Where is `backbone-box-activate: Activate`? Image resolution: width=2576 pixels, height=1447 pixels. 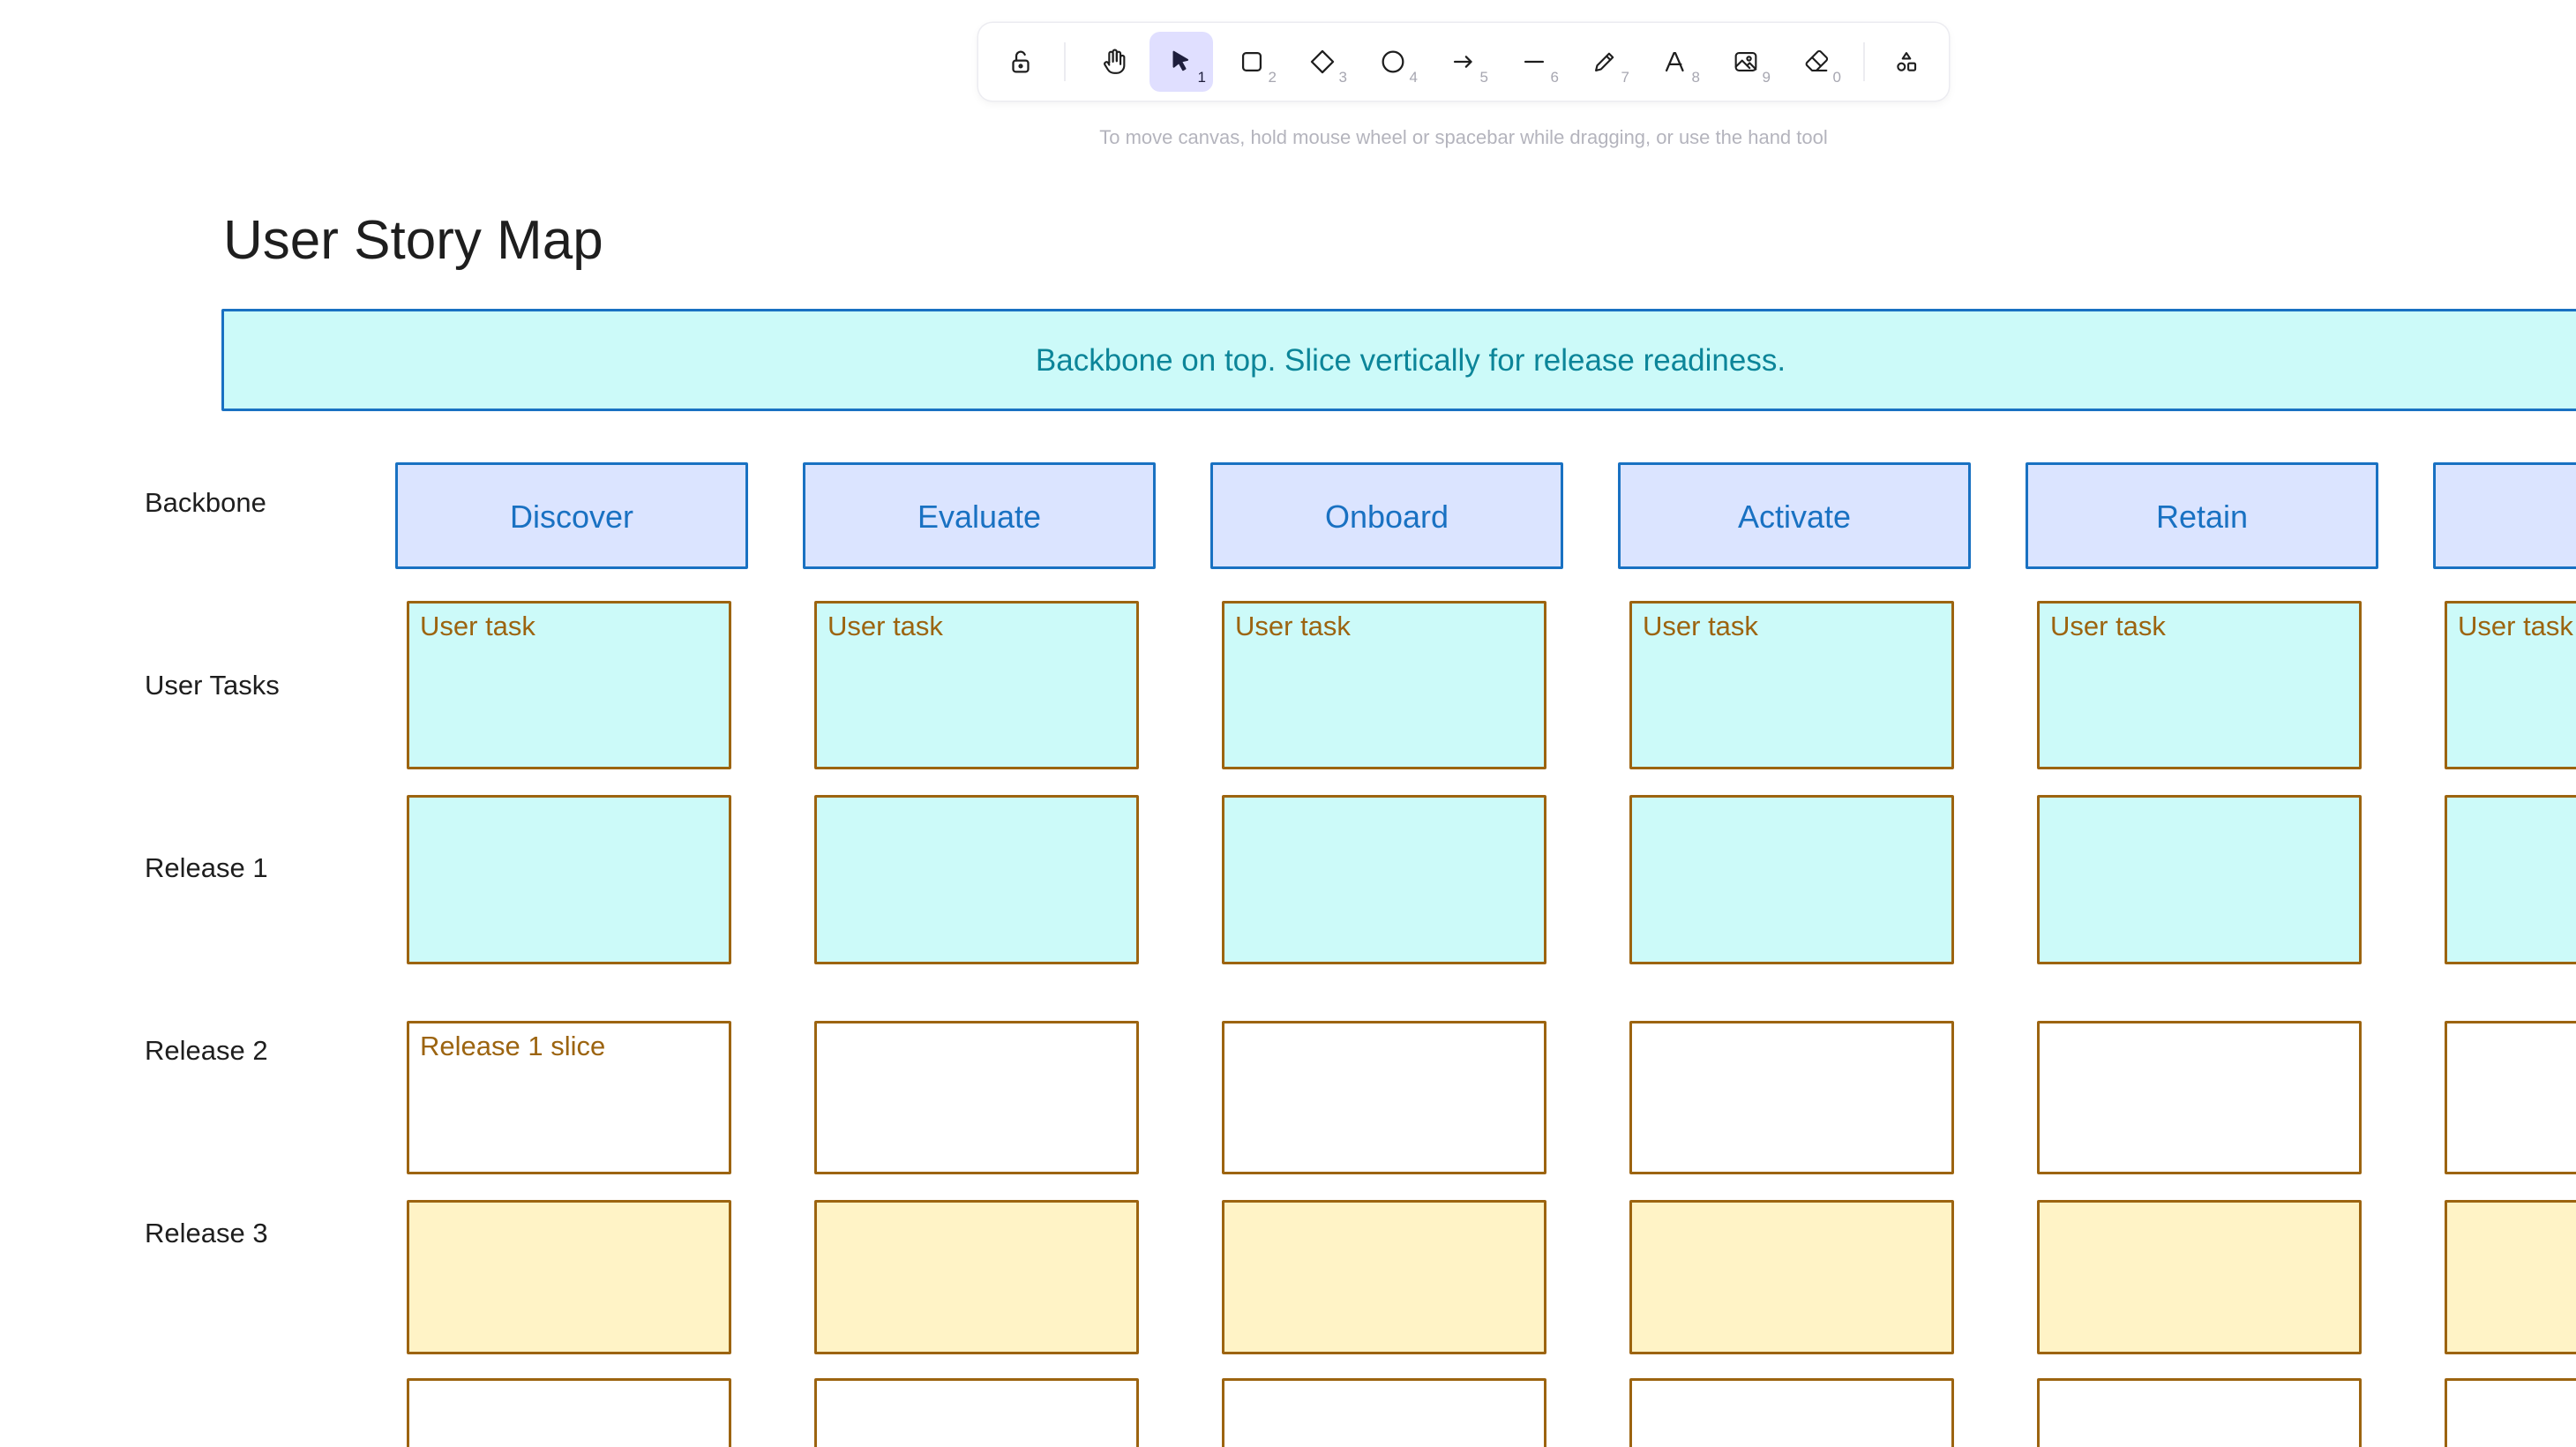 backbone-box-activate: Activate is located at coordinates (1795, 515).